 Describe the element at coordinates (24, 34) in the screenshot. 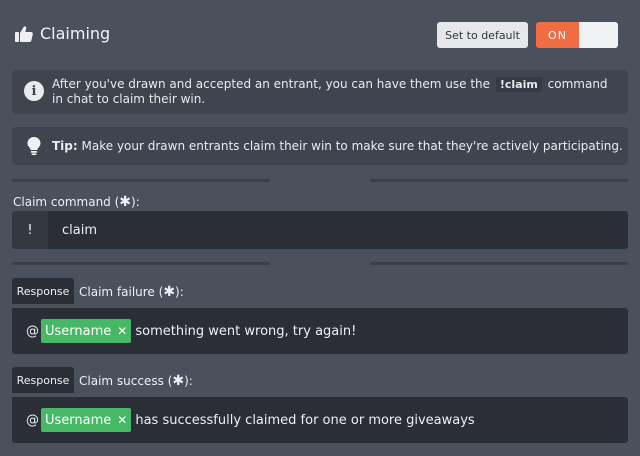

I see `thumbs-up-icon` at that location.